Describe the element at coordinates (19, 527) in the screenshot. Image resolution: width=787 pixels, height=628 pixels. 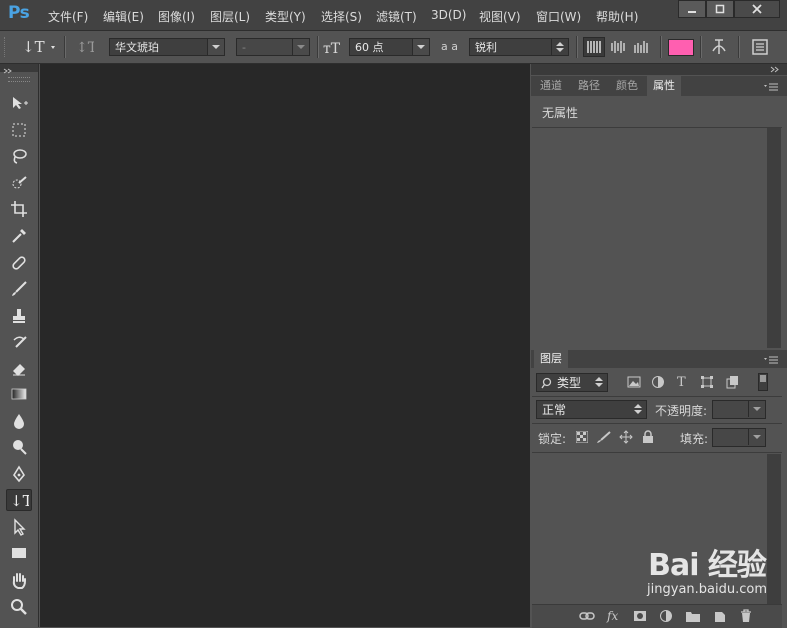
I see `path-selection-tool` at that location.